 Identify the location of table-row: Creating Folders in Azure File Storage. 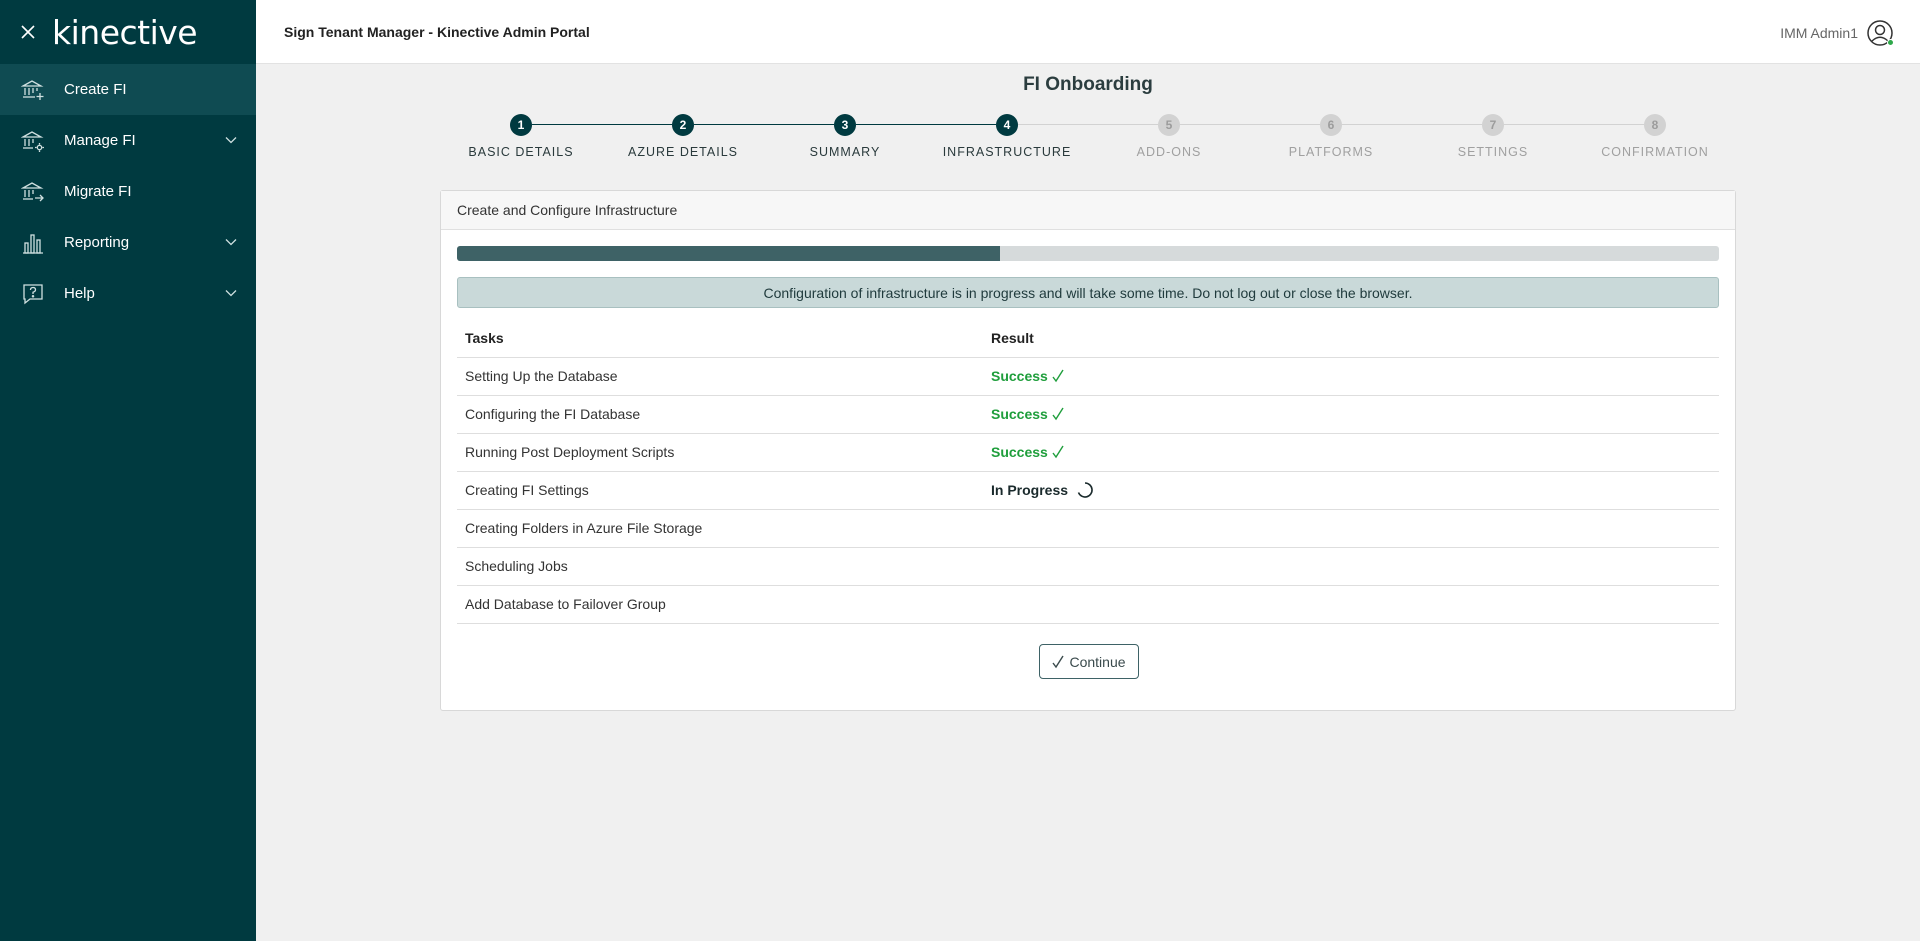
(1088, 528).